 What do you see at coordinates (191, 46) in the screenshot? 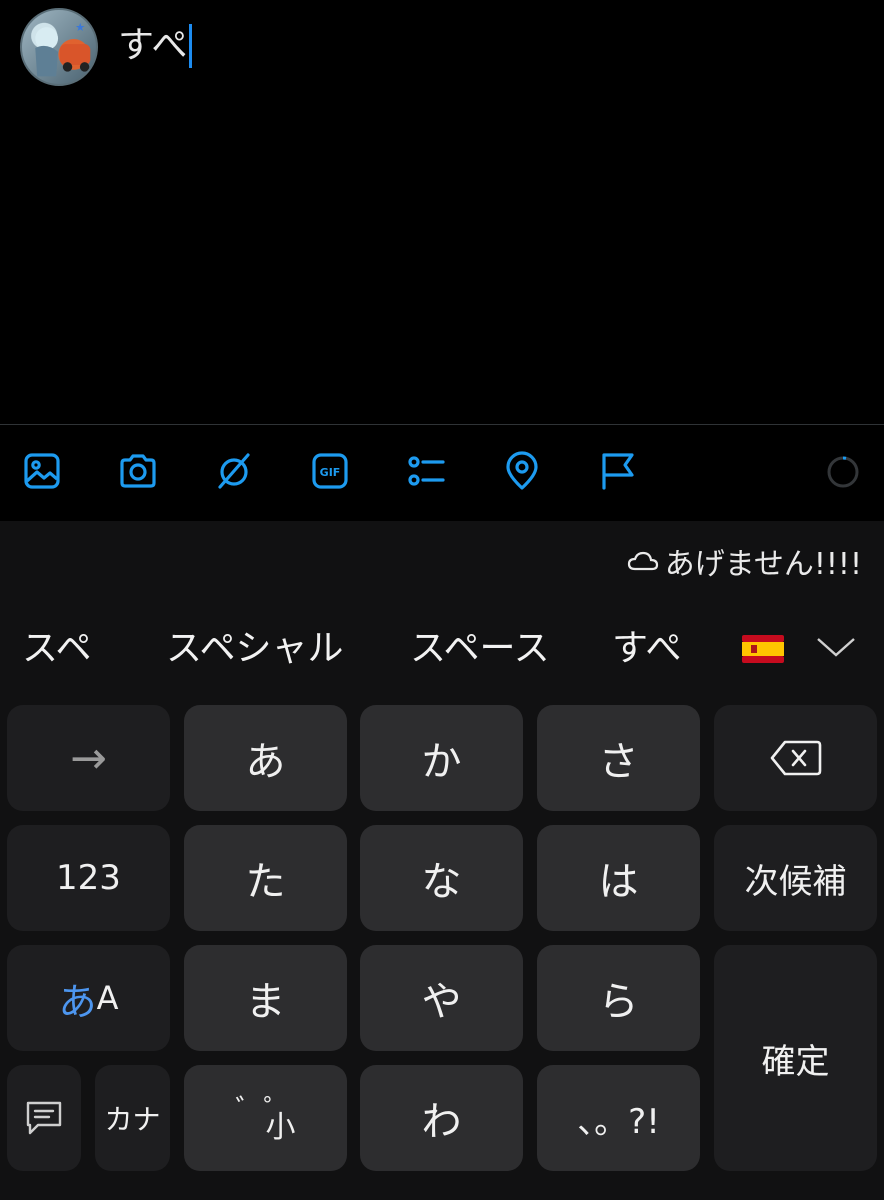
I see `text-caret` at bounding box center [191, 46].